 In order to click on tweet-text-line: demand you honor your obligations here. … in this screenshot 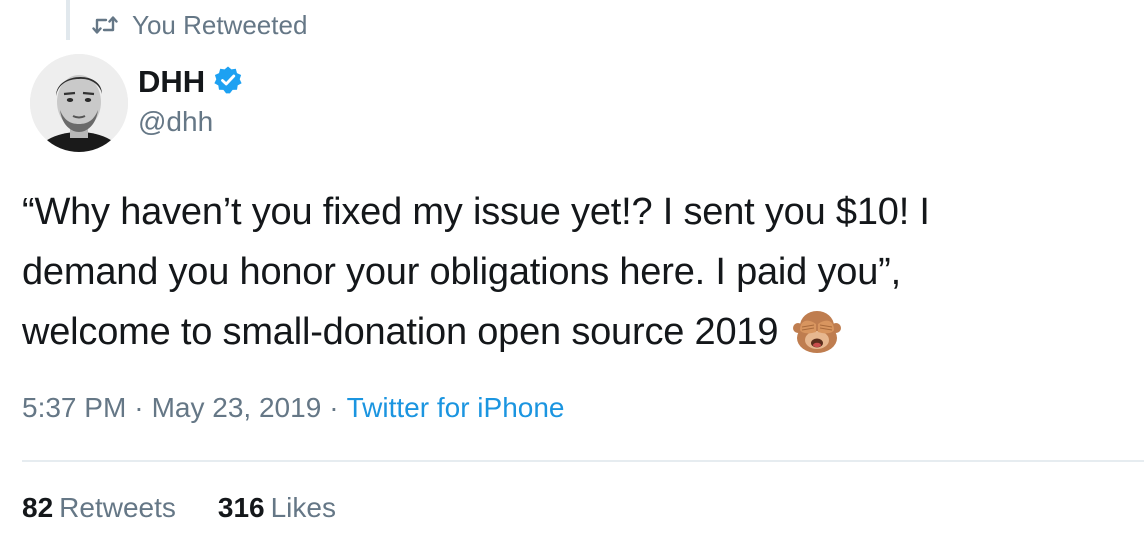, I will do `click(461, 272)`.